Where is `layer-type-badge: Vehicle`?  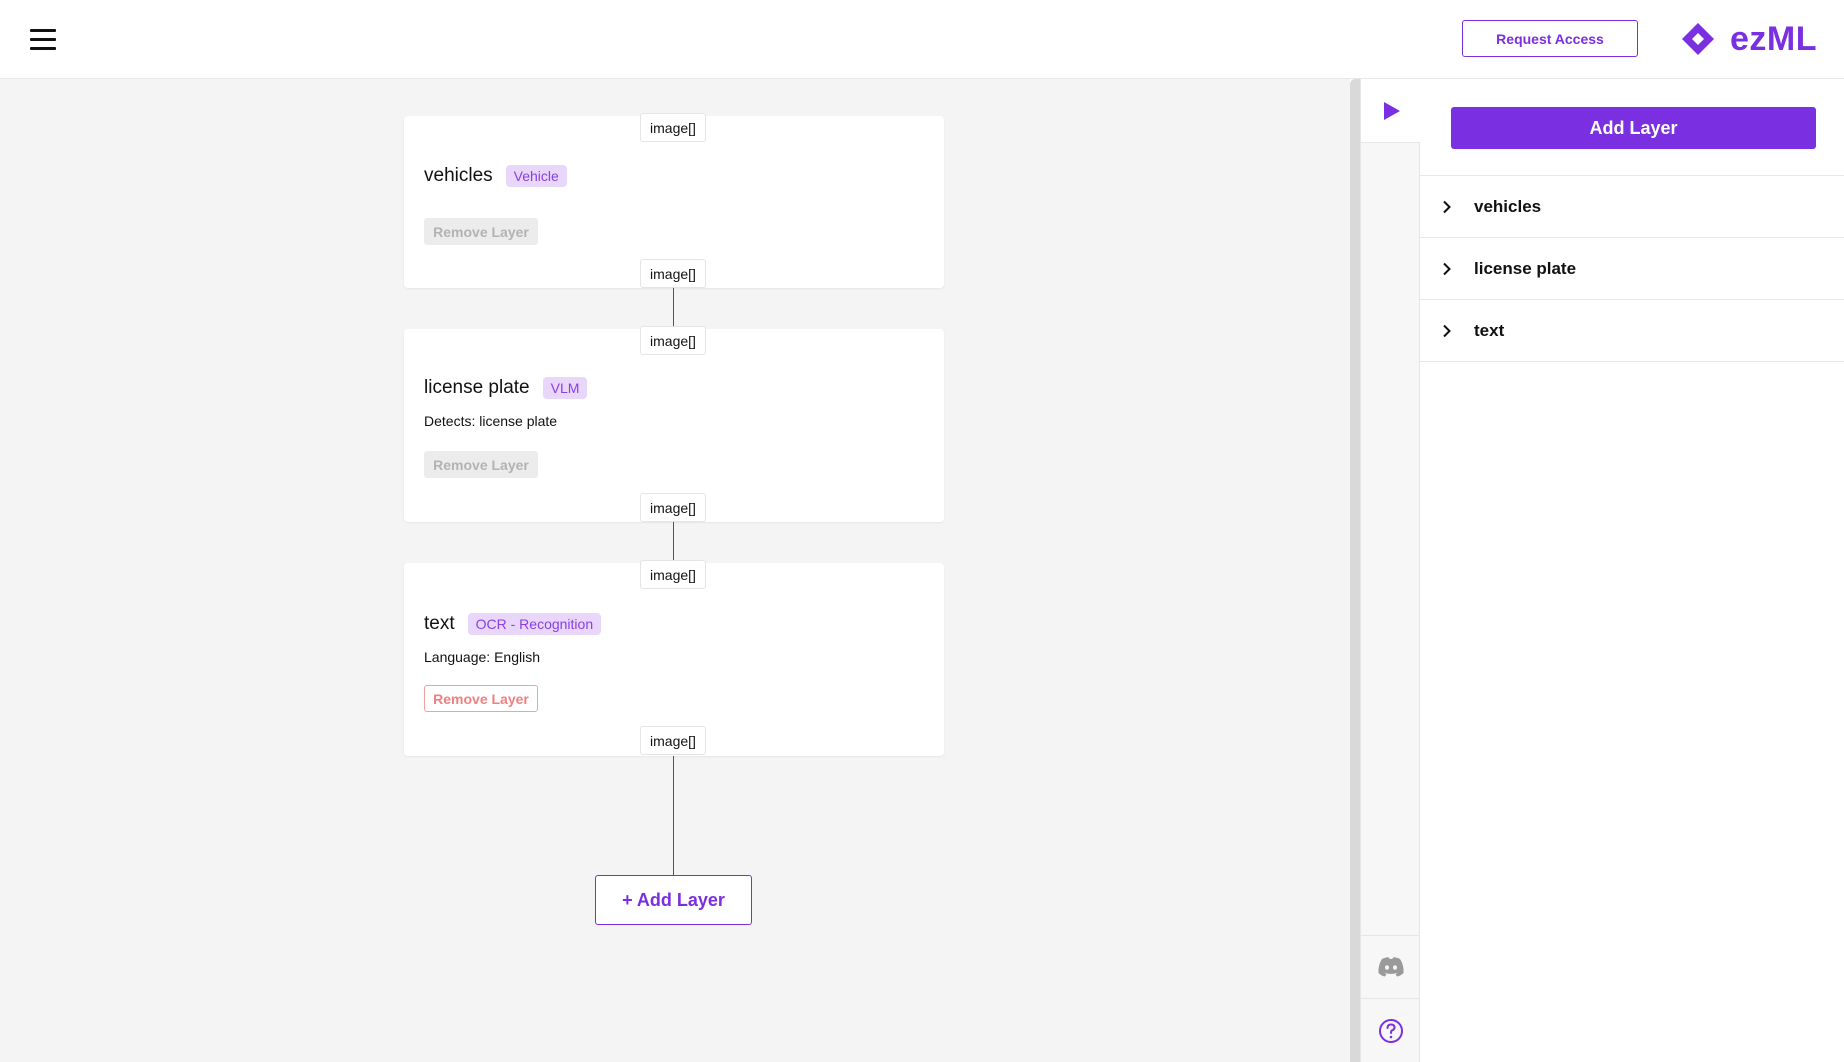 layer-type-badge: Vehicle is located at coordinates (536, 176).